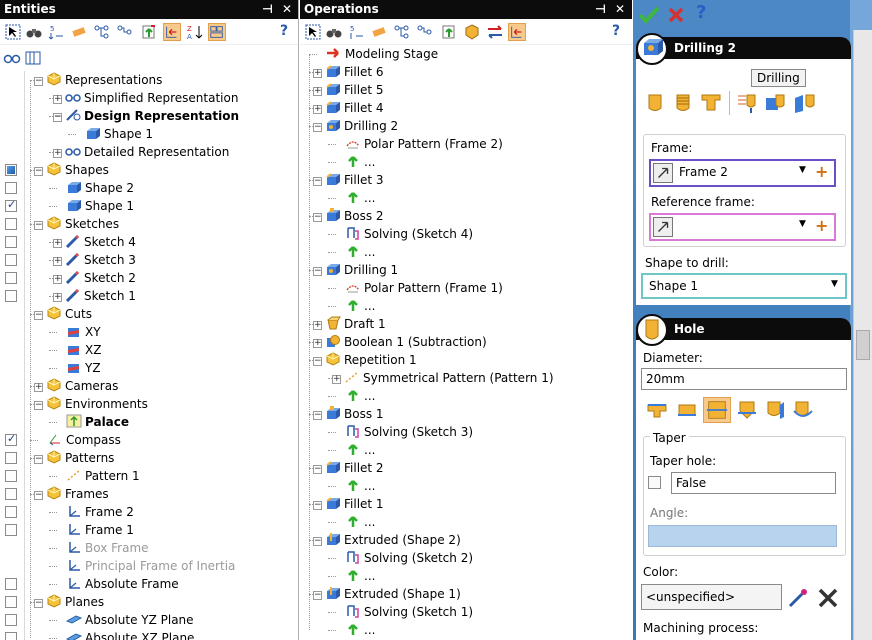 The image size is (872, 640). What do you see at coordinates (91, 404) in the screenshot?
I see `tree-item: − Environments` at bounding box center [91, 404].